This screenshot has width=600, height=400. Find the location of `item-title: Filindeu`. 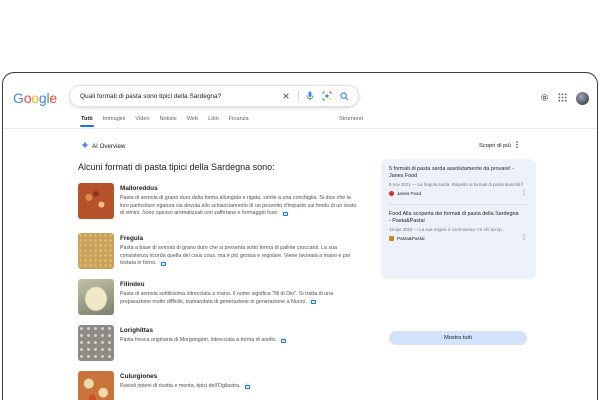

item-title: Filindeu is located at coordinates (132, 284).